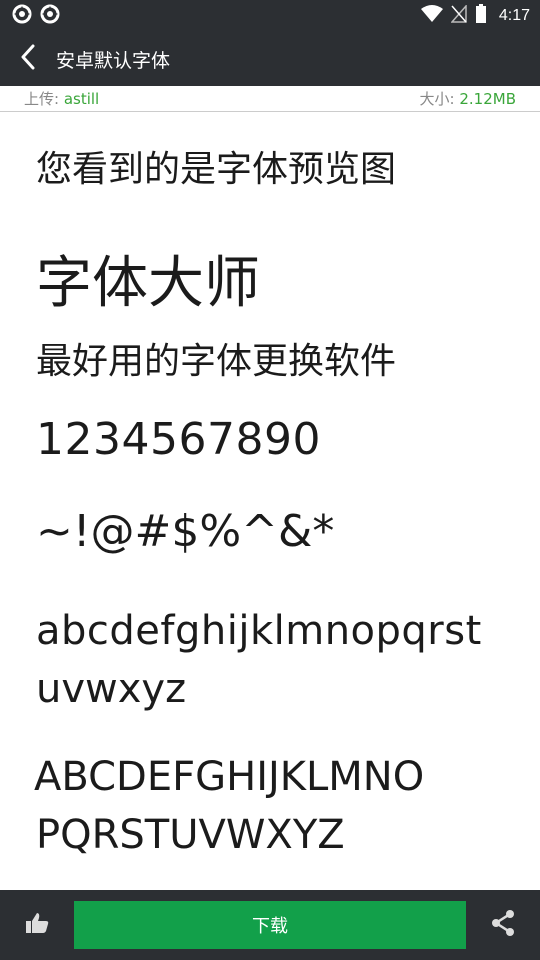 The width and height of the screenshot is (540, 960). Describe the element at coordinates (216, 169) in the screenshot. I see `preview-line-intro: 您看到的是字体预览图` at that location.